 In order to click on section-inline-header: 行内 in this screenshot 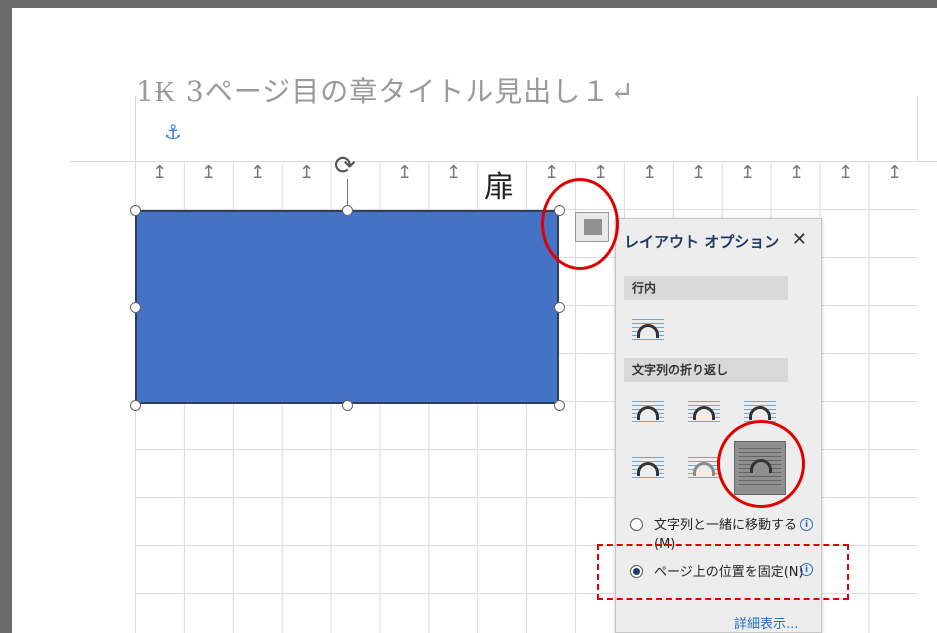, I will do `click(706, 288)`.